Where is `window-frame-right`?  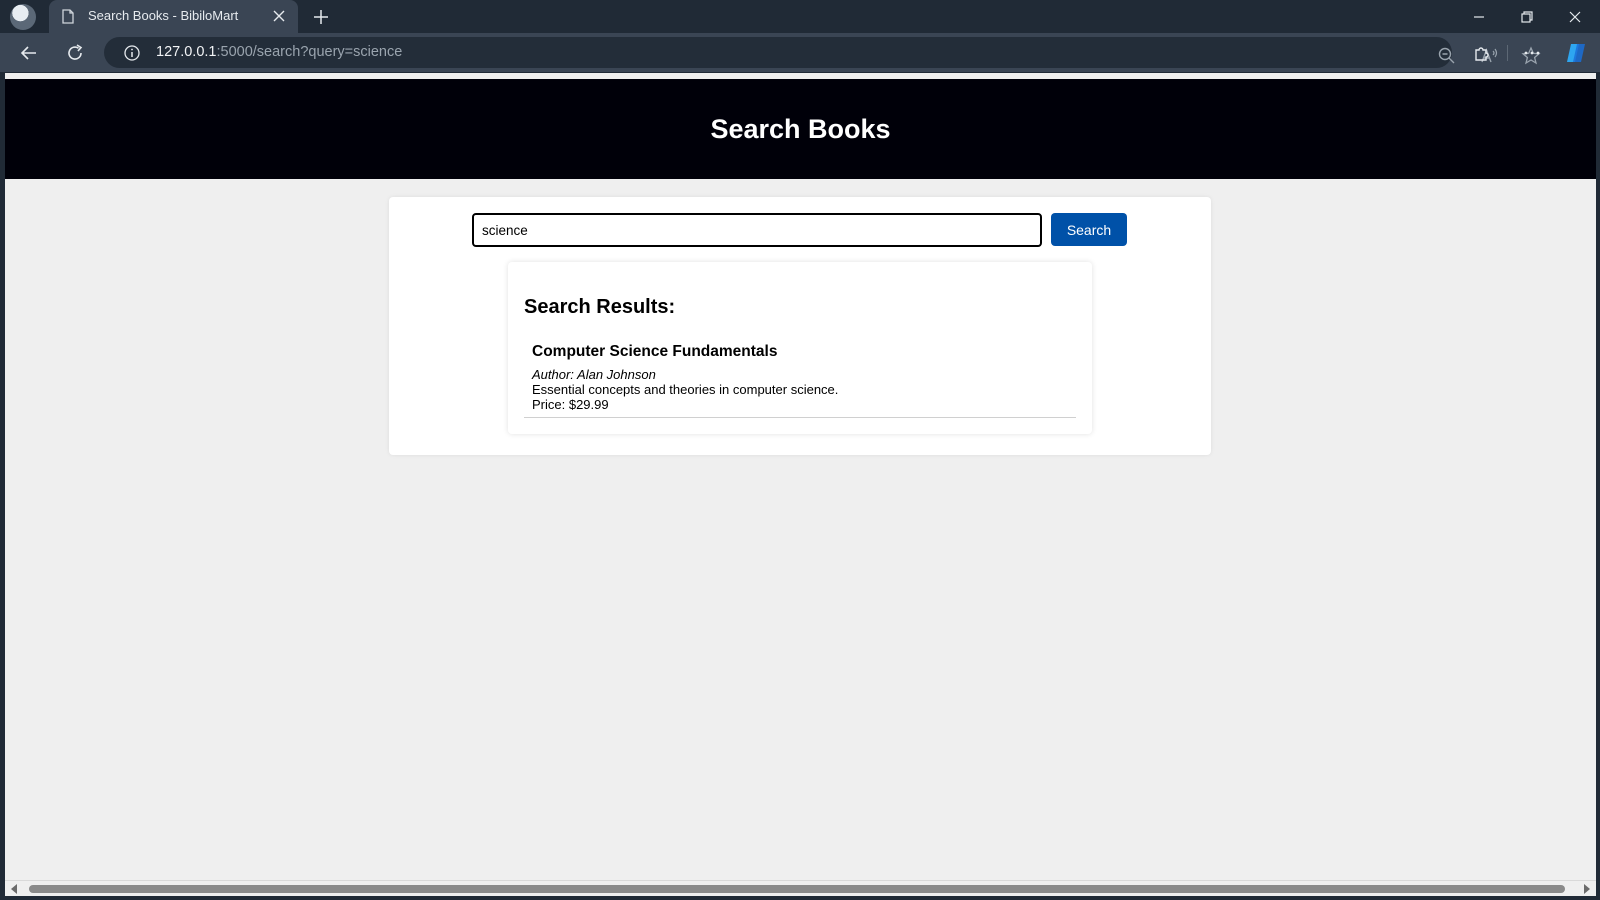
window-frame-right is located at coordinates (1598, 486).